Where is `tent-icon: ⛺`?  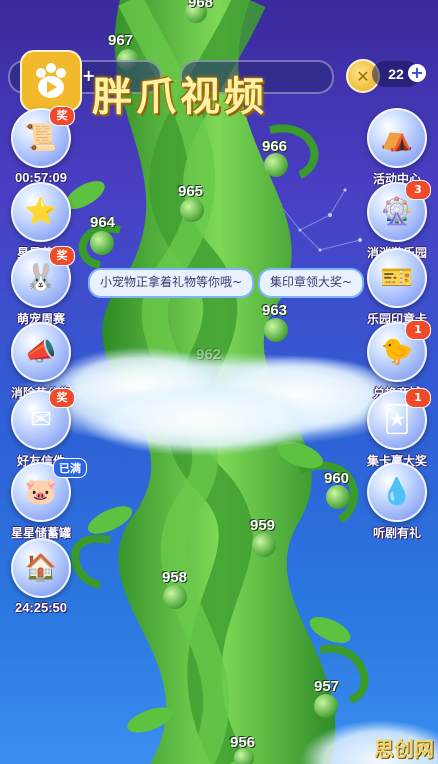
tent-icon: ⛺ is located at coordinates (397, 138).